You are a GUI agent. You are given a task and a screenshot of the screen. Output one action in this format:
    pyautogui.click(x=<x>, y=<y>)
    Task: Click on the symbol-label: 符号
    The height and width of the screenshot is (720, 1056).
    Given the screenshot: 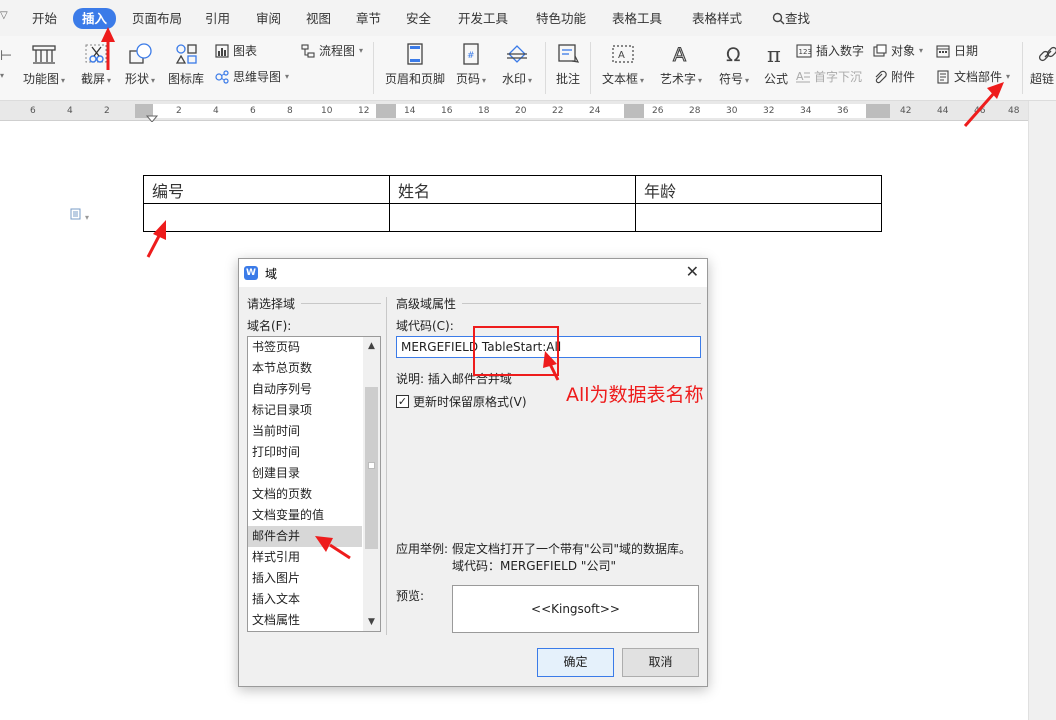 What is the action you would take?
    pyautogui.click(x=730, y=79)
    